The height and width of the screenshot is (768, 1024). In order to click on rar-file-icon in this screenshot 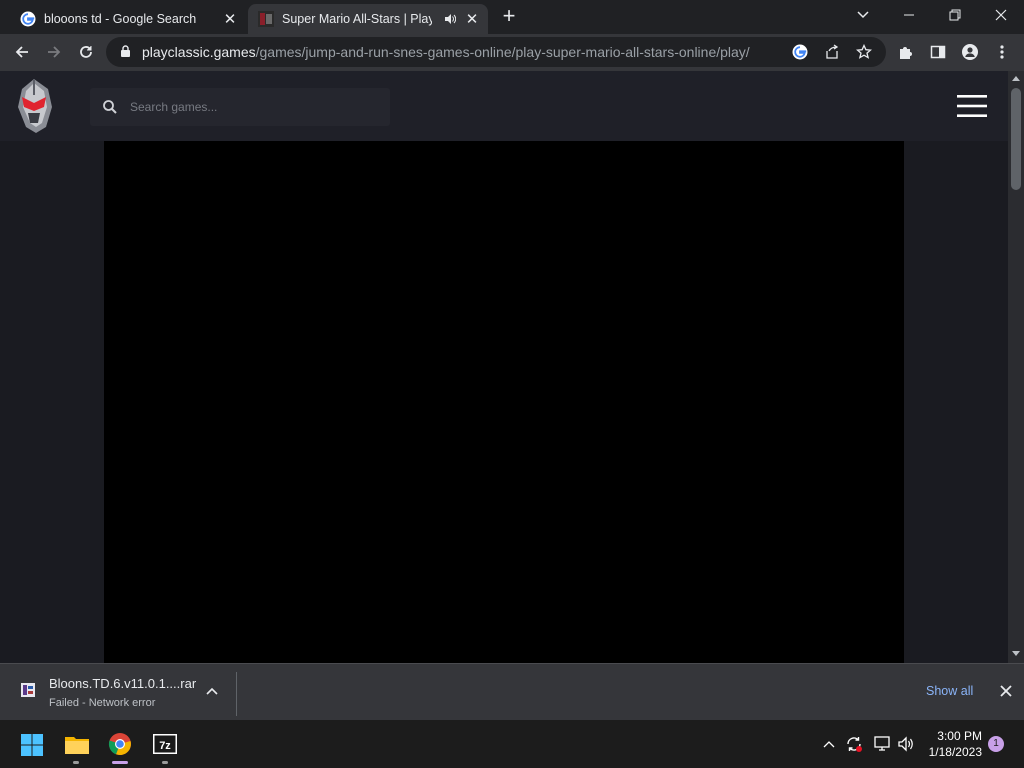, I will do `click(28, 690)`.